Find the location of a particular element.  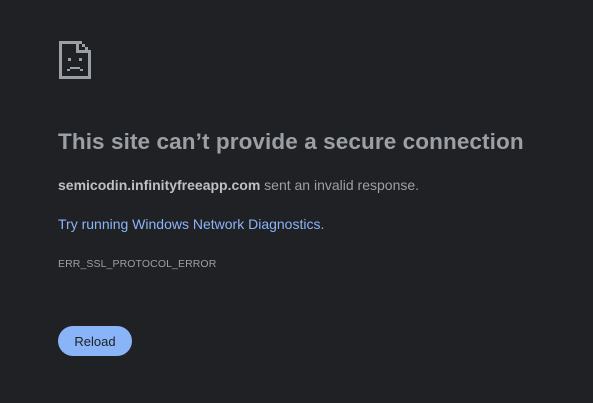

network-diagnostics-link: Try running Windows Network Diagnostics is located at coordinates (189, 224).